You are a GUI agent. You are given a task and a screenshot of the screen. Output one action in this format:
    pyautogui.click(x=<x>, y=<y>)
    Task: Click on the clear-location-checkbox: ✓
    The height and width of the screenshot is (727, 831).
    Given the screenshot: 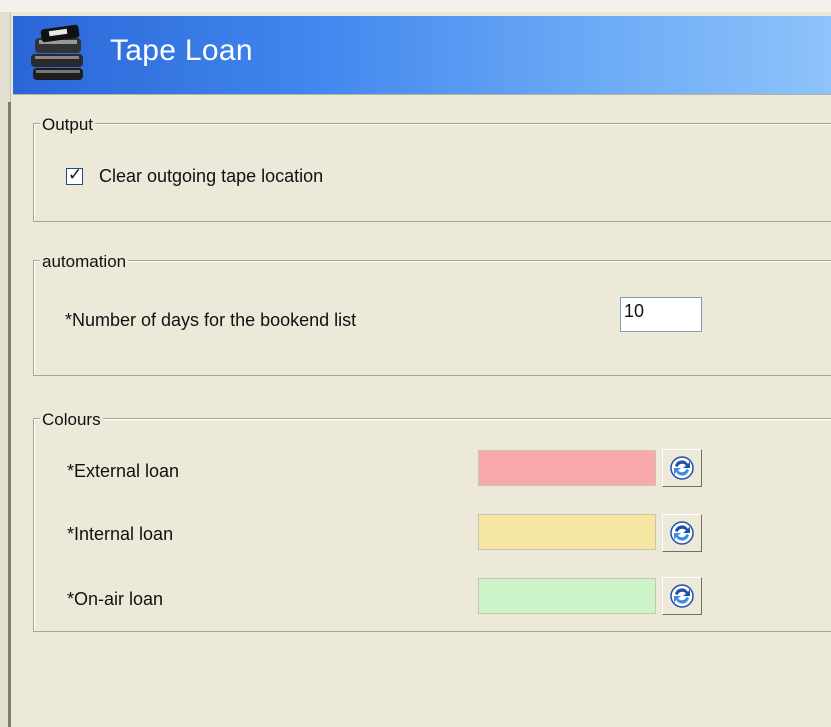 What is the action you would take?
    pyautogui.click(x=74, y=175)
    